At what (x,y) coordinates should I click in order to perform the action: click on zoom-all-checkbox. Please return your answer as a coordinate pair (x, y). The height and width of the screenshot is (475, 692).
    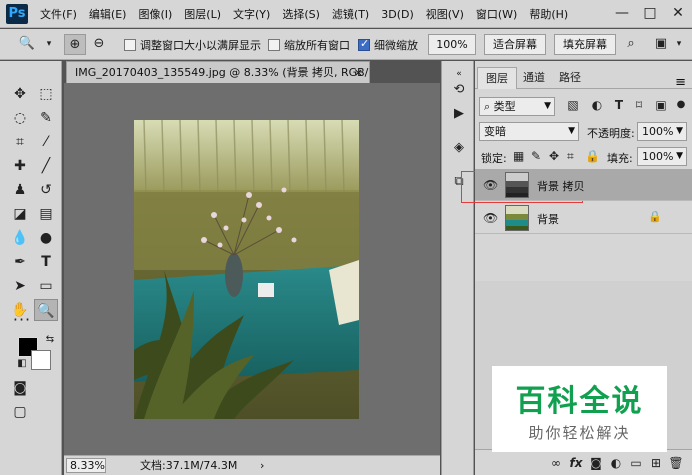
    Looking at the image, I should click on (274, 45).